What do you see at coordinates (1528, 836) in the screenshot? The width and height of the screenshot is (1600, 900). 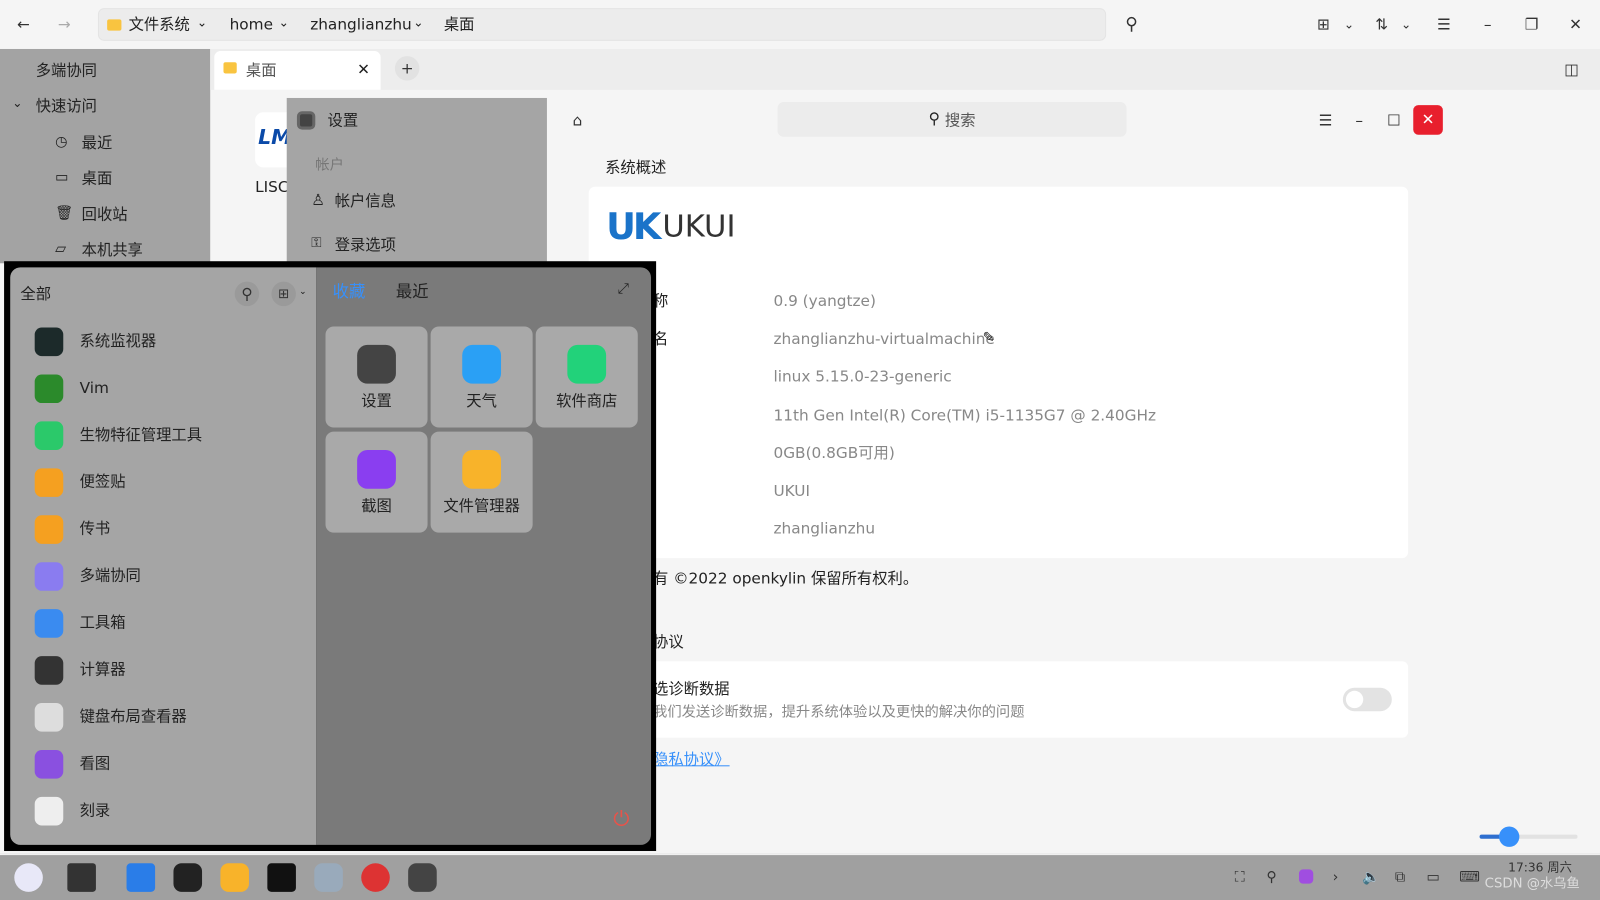 I see `slider` at bounding box center [1528, 836].